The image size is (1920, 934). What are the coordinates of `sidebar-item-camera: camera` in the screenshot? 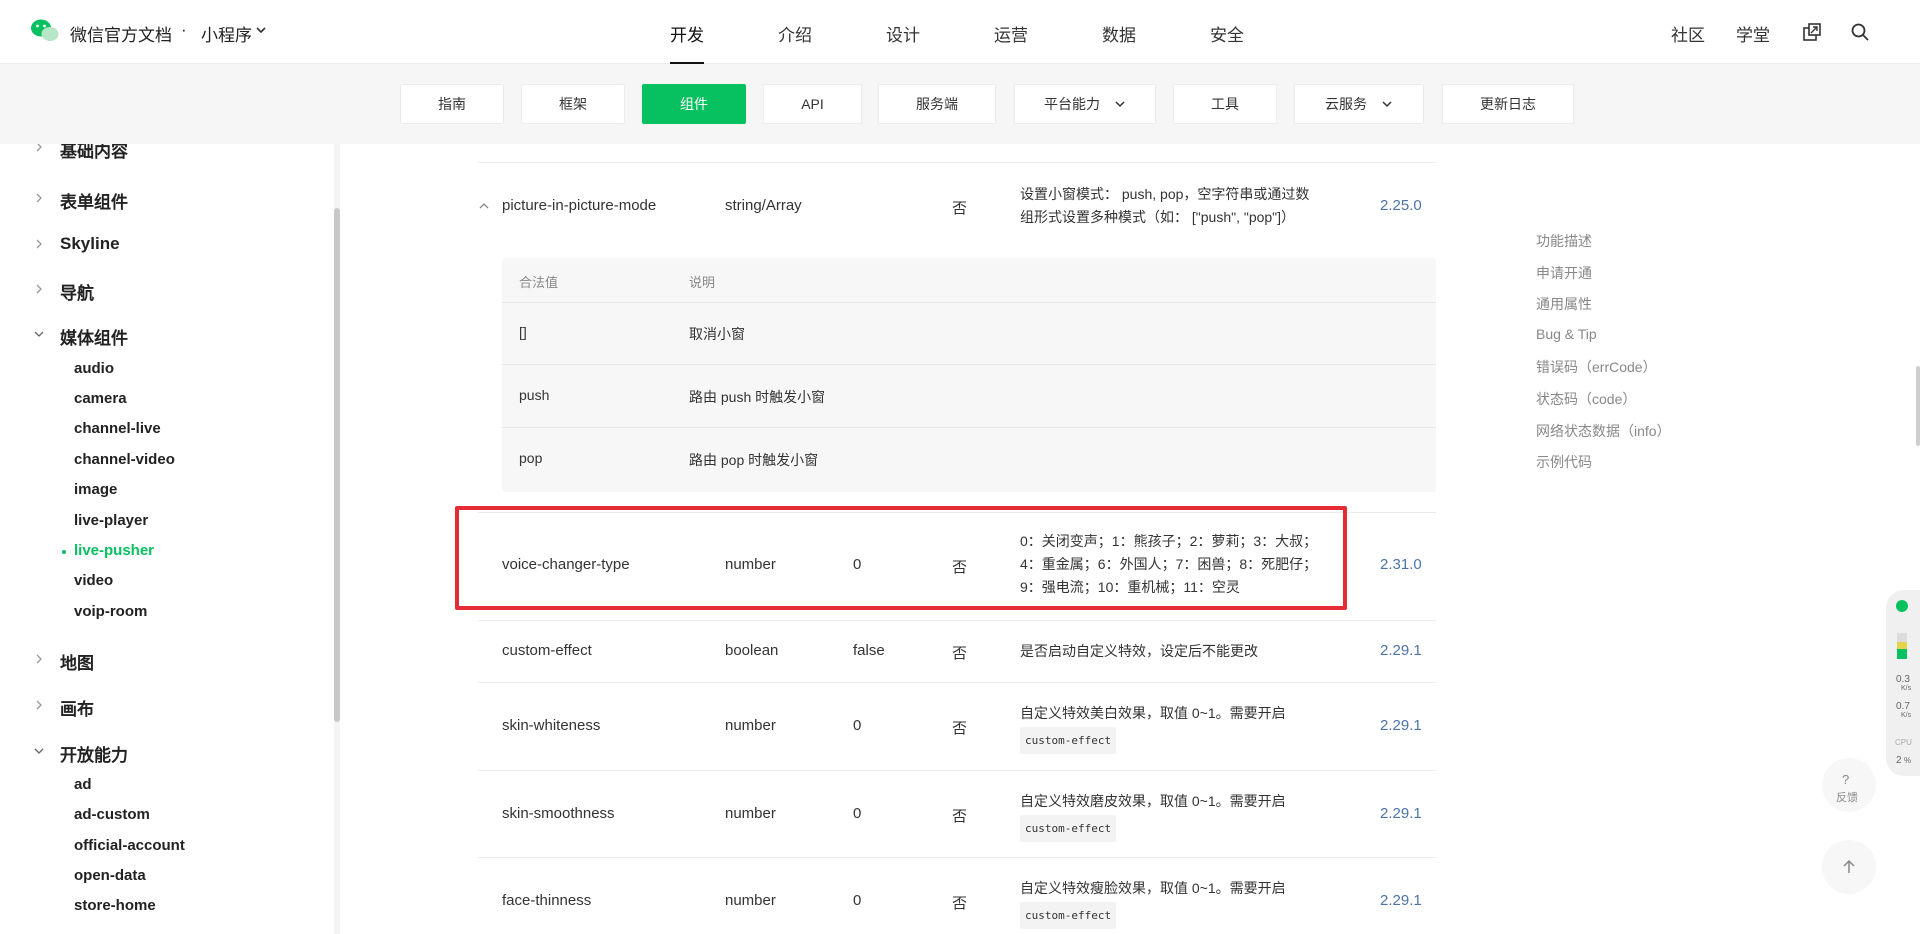 It's located at (100, 398).